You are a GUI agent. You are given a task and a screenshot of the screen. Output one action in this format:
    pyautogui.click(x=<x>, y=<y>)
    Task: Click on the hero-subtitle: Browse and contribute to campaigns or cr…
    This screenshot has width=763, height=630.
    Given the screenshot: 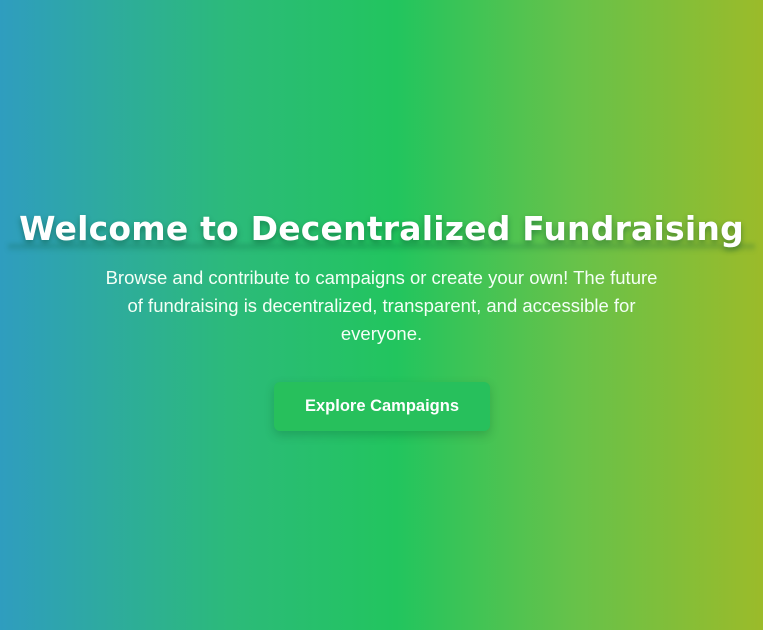 What is the action you would take?
    pyautogui.click(x=381, y=305)
    